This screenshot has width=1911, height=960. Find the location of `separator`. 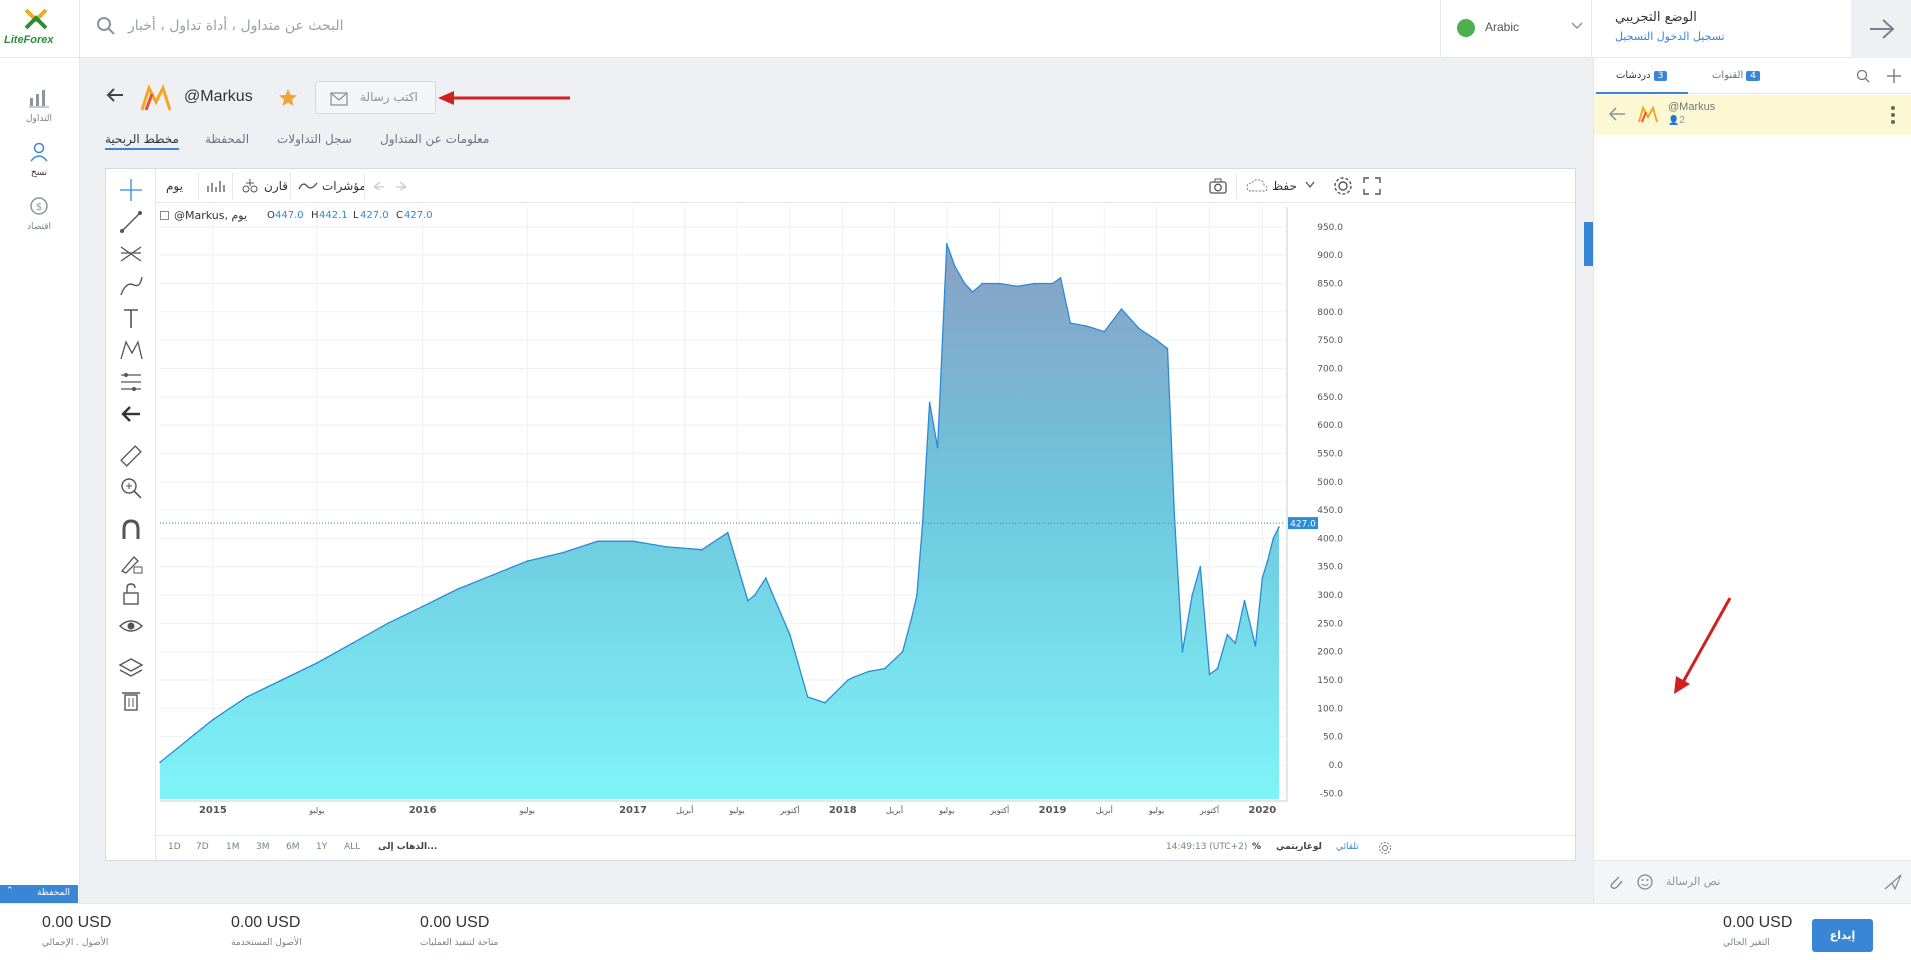

separator is located at coordinates (290, 186).